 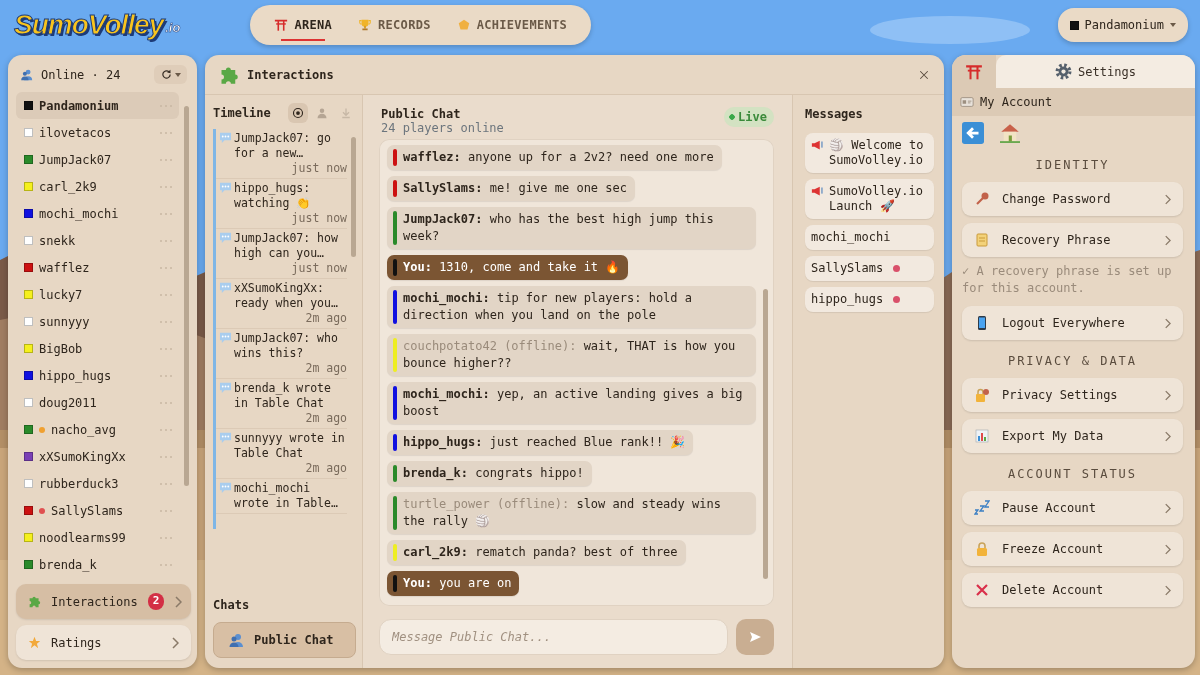 What do you see at coordinates (869, 268) in the screenshot?
I see `message-thread: SallySlams` at bounding box center [869, 268].